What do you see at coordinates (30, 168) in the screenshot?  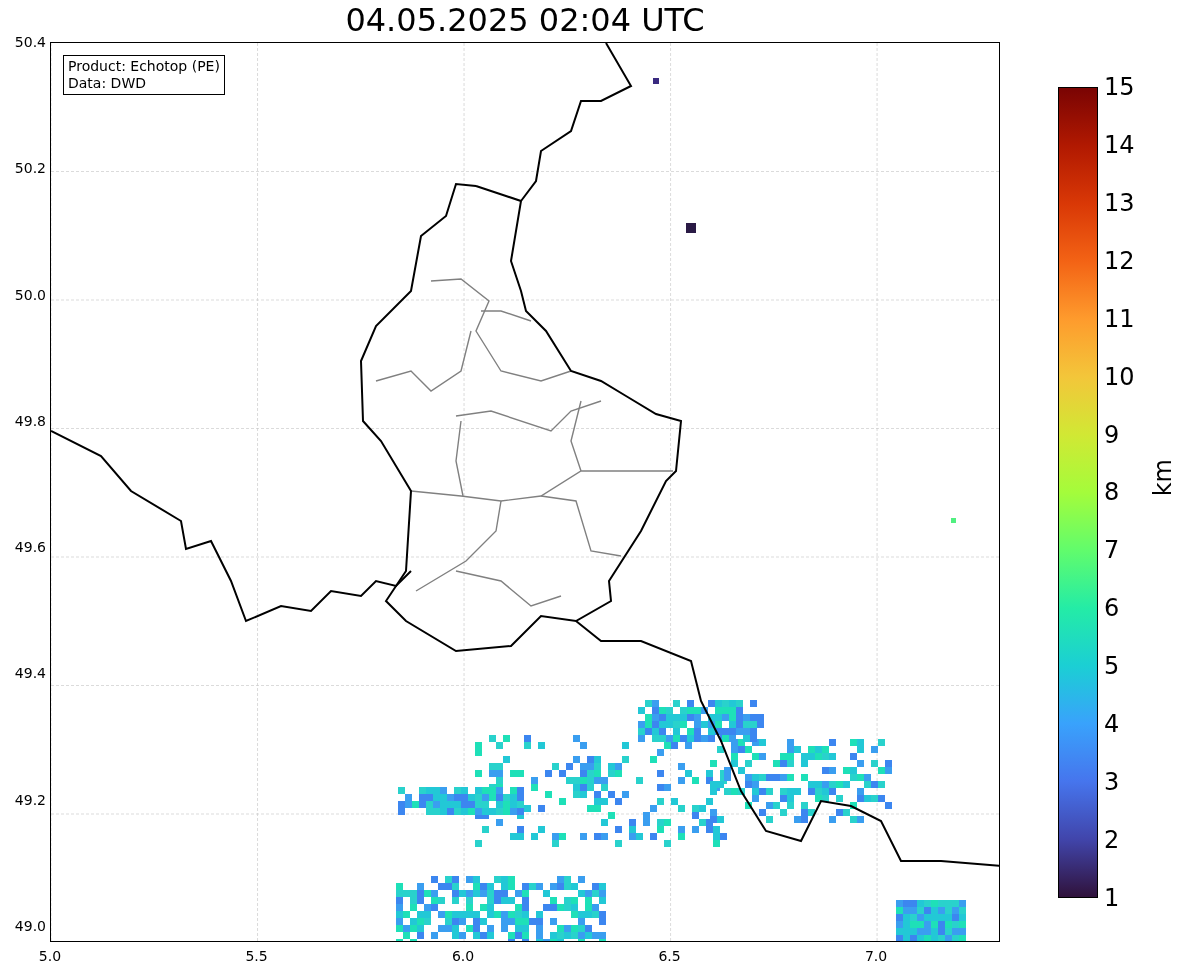 I see `y-axis-tick-label: 50.2` at bounding box center [30, 168].